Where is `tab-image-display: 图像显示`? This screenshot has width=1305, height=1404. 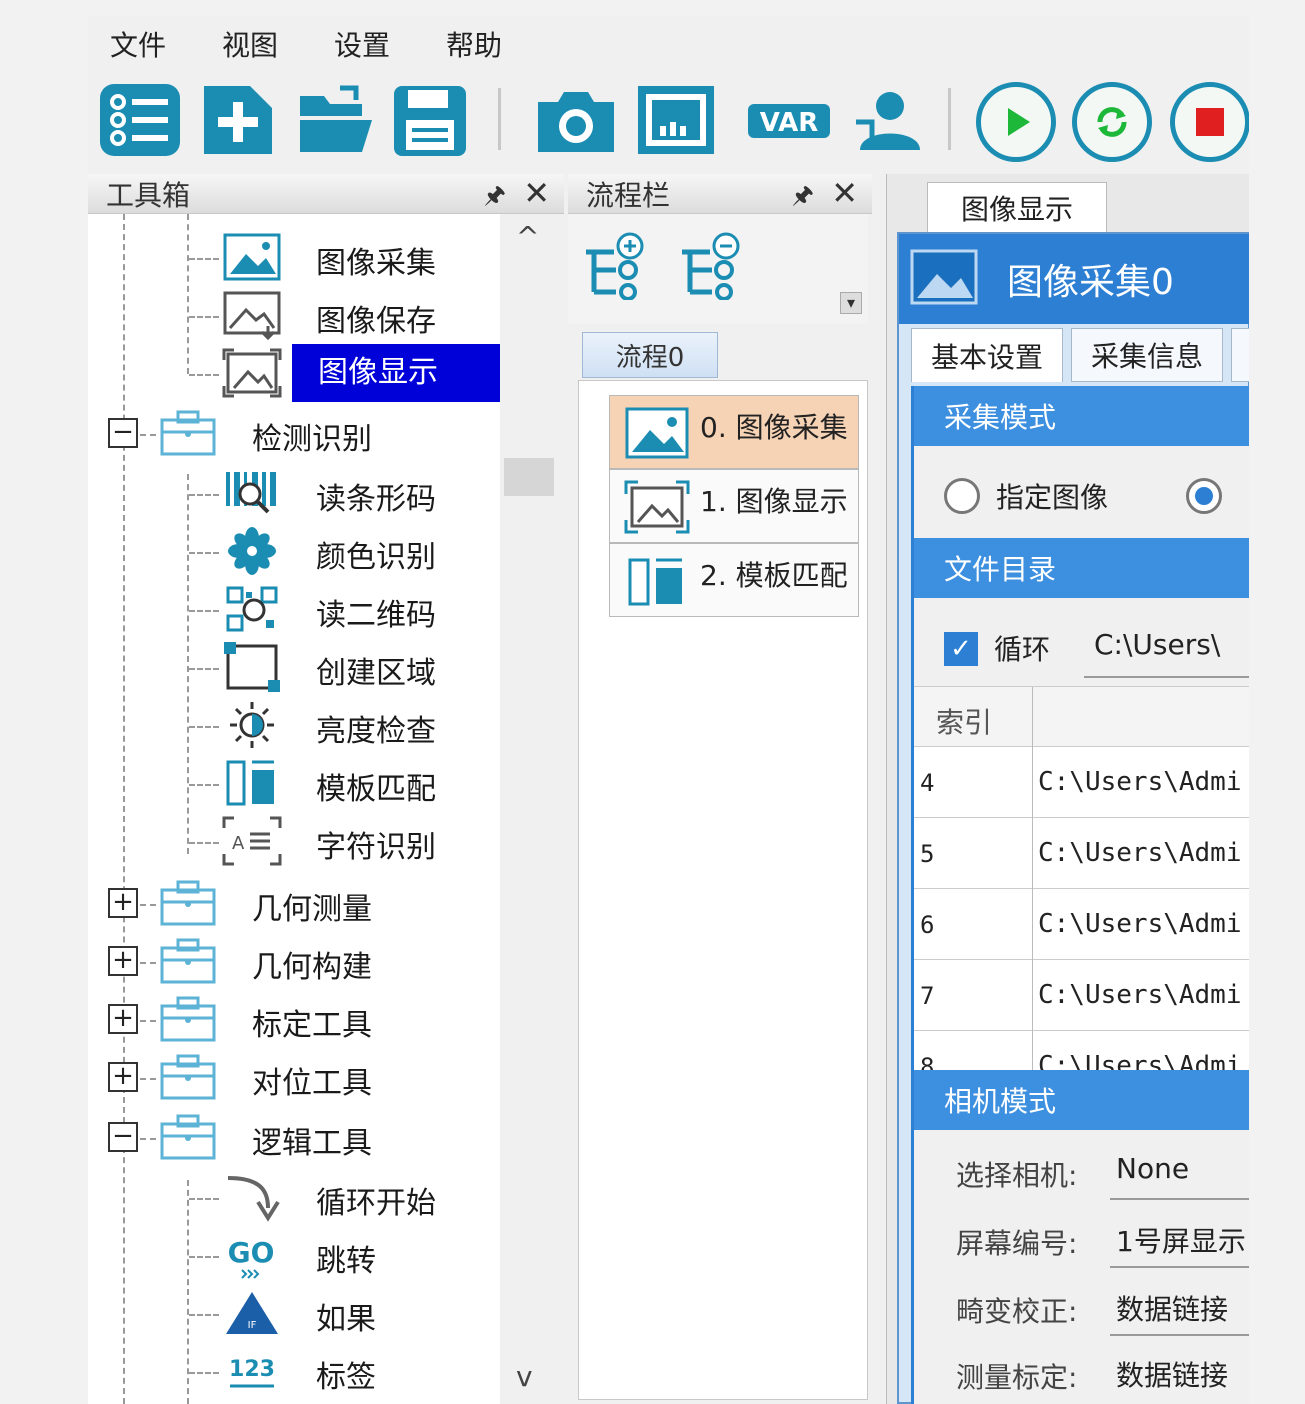
tab-image-display: 图像显示 is located at coordinates (1017, 207).